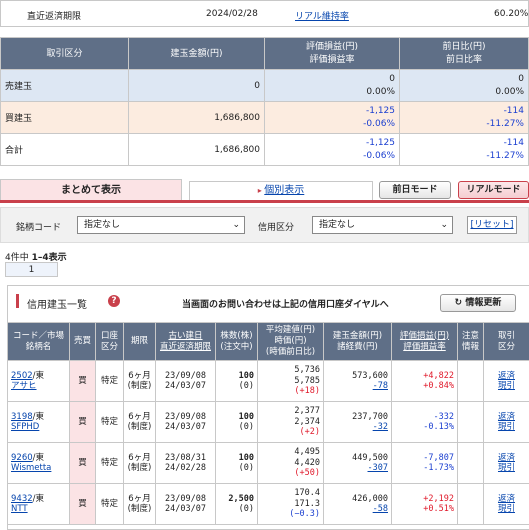 Image resolution: width=529 pixels, height=530 pixels. Describe the element at coordinates (196, 53) in the screenshot. I see `summary-header-amount: 建玉金額(円)` at that location.